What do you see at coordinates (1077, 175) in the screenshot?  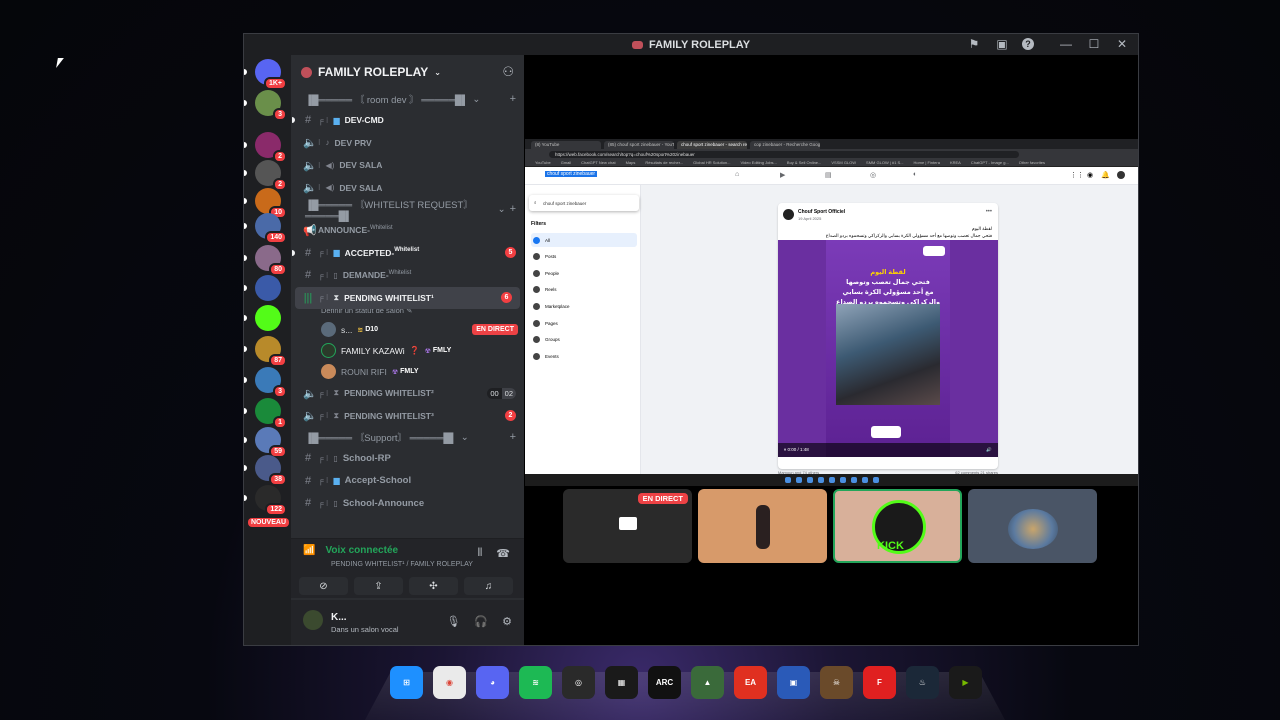 I see `menu-icon: ⋮⋮` at bounding box center [1077, 175].